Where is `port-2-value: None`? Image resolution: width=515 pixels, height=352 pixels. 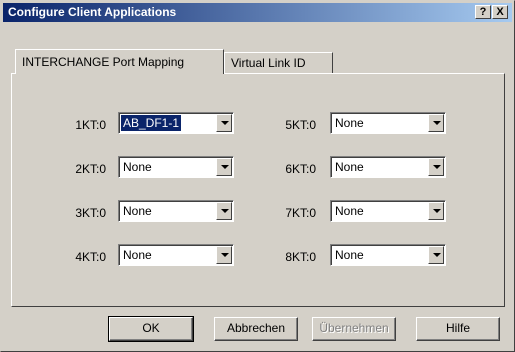 port-2-value: None is located at coordinates (137, 167).